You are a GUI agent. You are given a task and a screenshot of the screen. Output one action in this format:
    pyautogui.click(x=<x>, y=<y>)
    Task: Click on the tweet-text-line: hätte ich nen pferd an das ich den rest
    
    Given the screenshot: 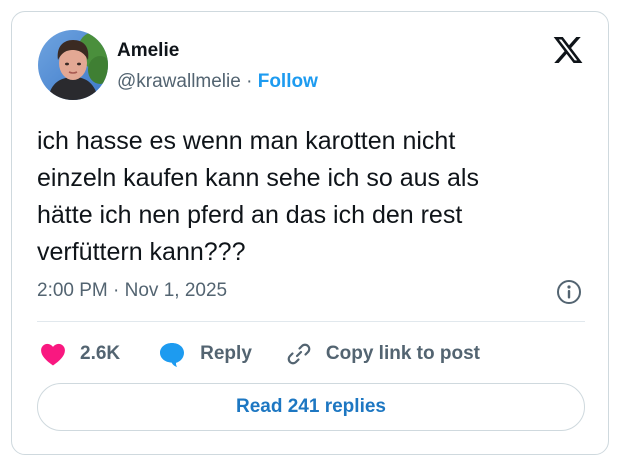 What is the action you would take?
    pyautogui.click(x=250, y=215)
    